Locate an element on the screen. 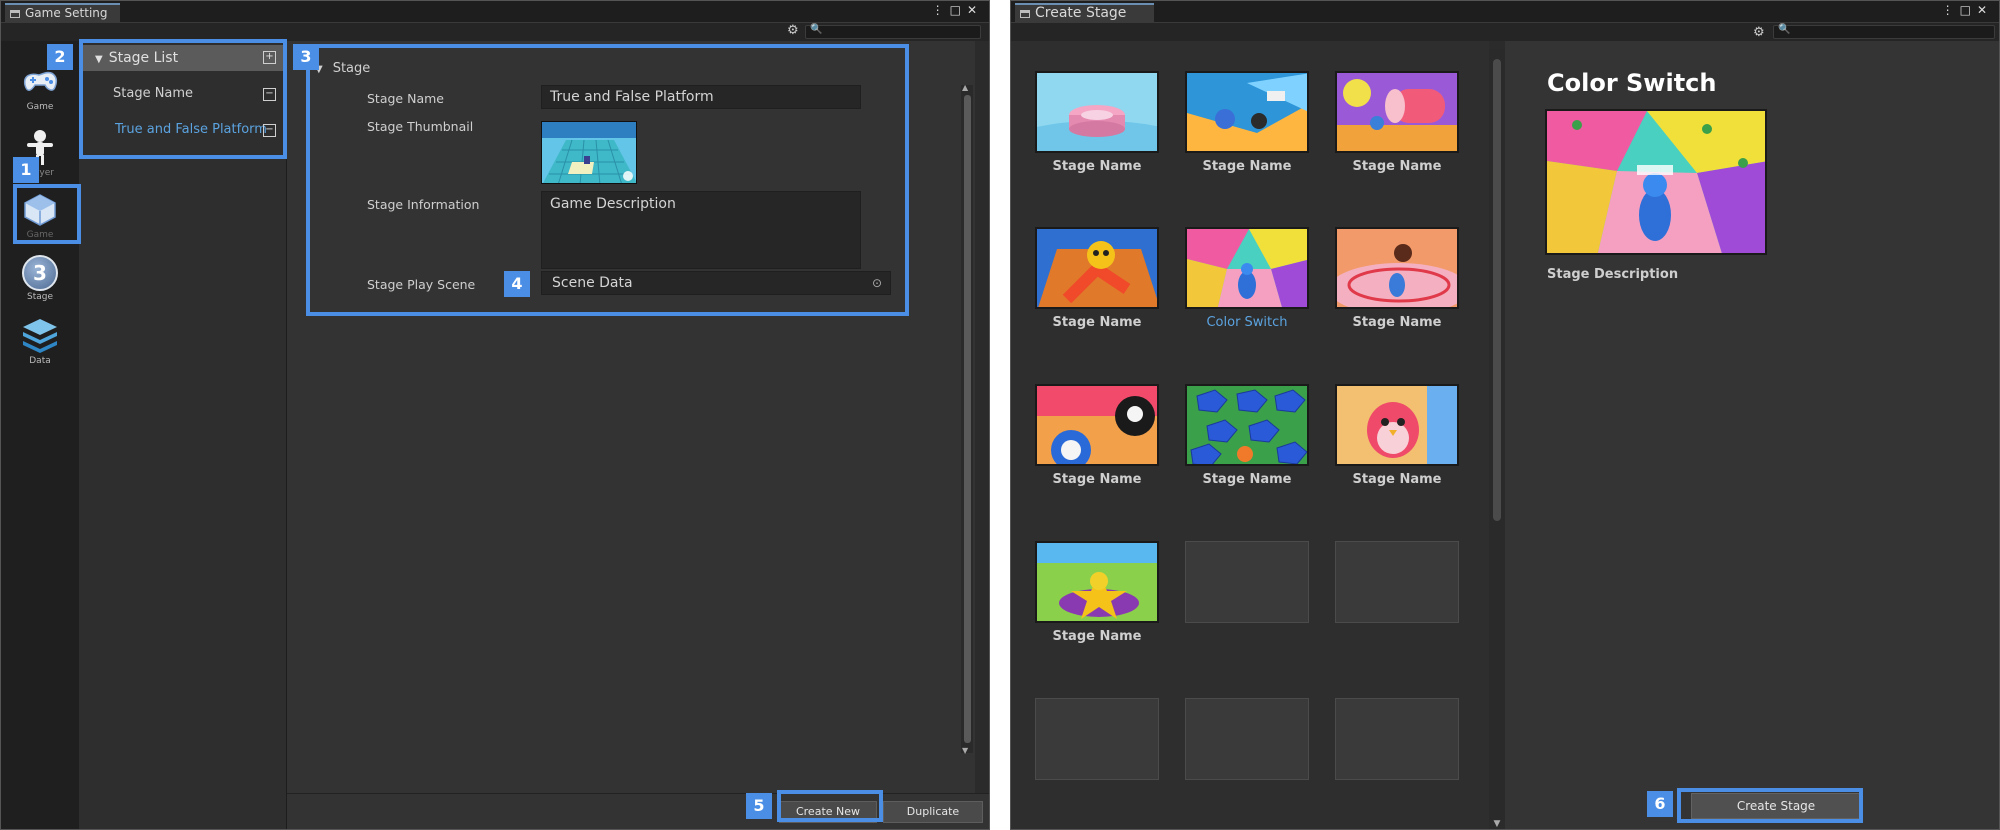  rail-item-data: Data is located at coordinates (40, 344).